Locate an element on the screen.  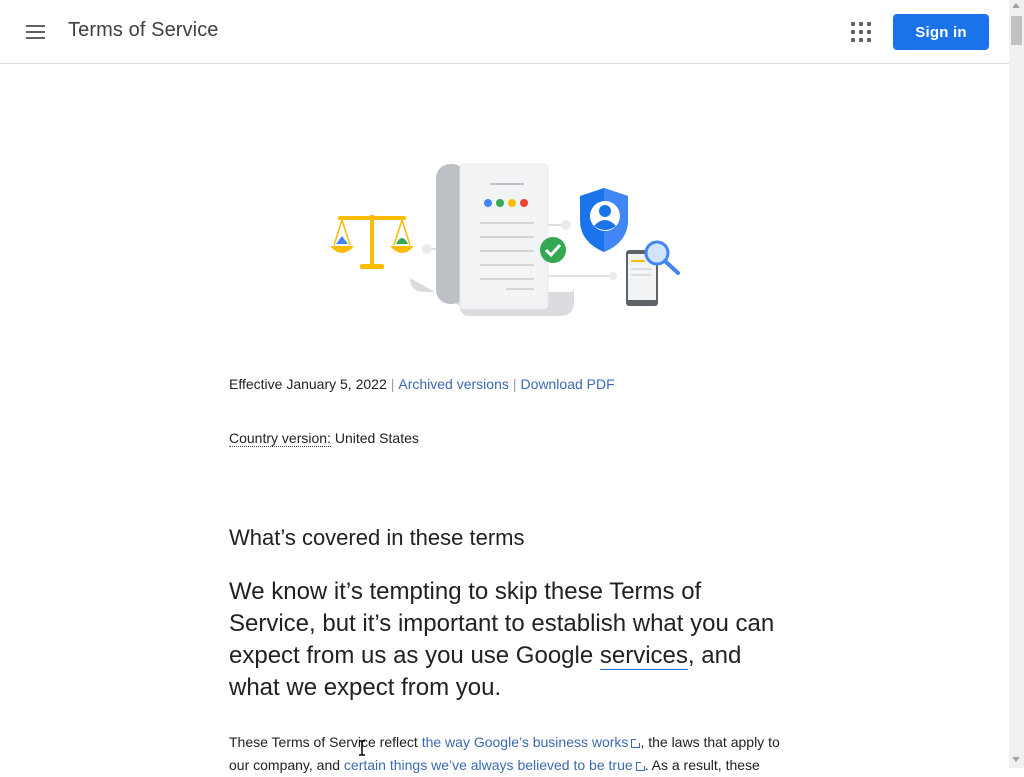
vertical-scrollbar is located at coordinates (1016, 384).